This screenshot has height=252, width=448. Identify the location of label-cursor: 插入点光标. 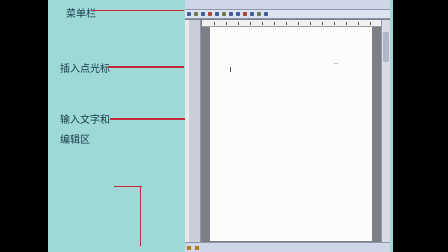
(85, 69).